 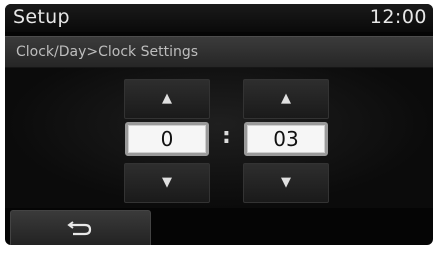 What do you see at coordinates (398, 17) in the screenshot?
I see `status-clock: 12:00` at bounding box center [398, 17].